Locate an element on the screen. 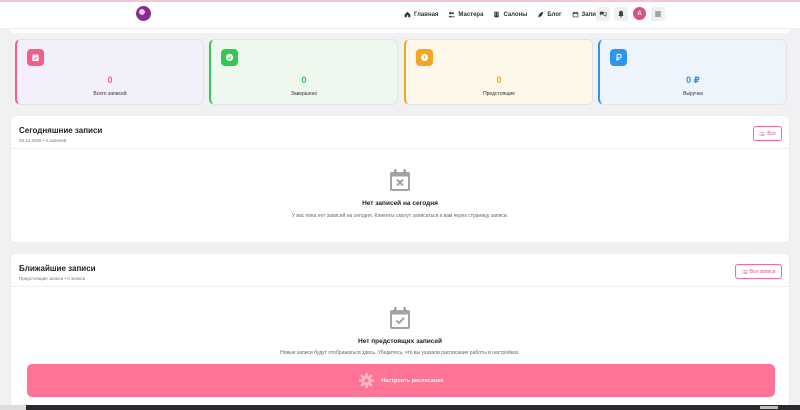 This screenshot has height=410, width=800. stat-card-revenue: 0 ₽ Выручка is located at coordinates (692, 72).